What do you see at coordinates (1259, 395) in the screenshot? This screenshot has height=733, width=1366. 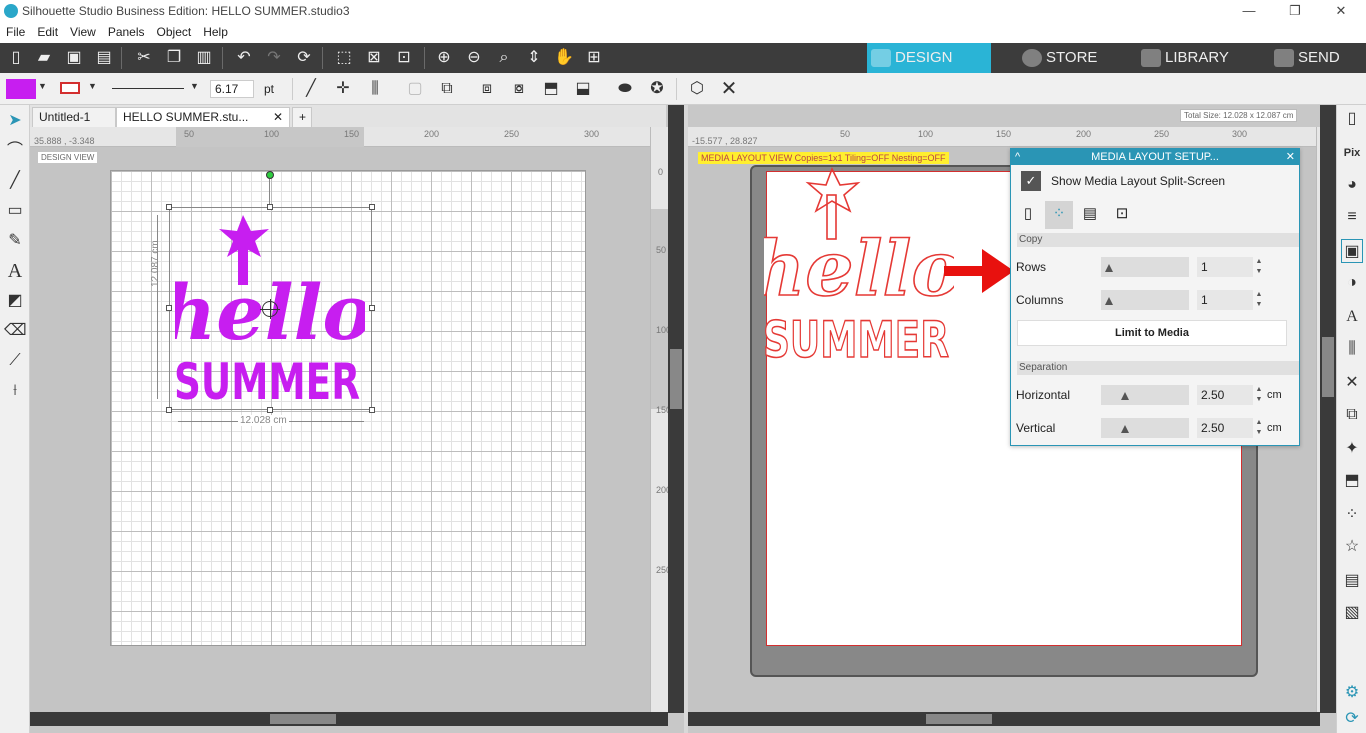 I see `horizontal-stepper: ▲ ▼` at bounding box center [1259, 395].